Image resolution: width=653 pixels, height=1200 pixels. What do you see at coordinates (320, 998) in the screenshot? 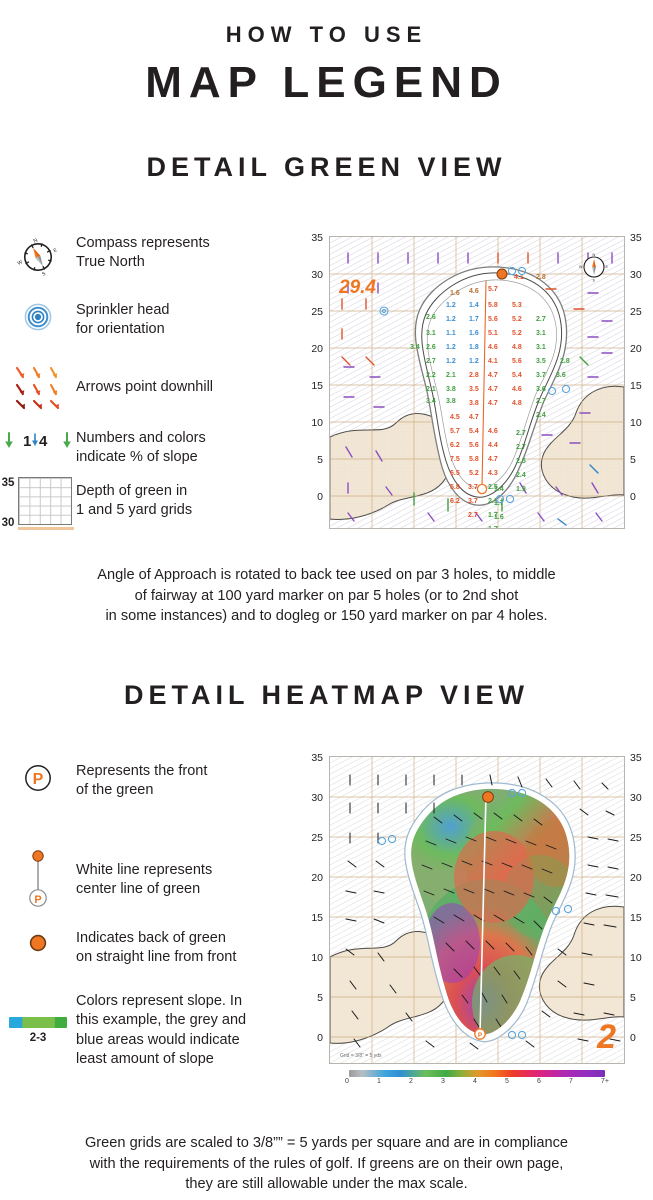
I see `axis-left-tick: 5` at bounding box center [320, 998].